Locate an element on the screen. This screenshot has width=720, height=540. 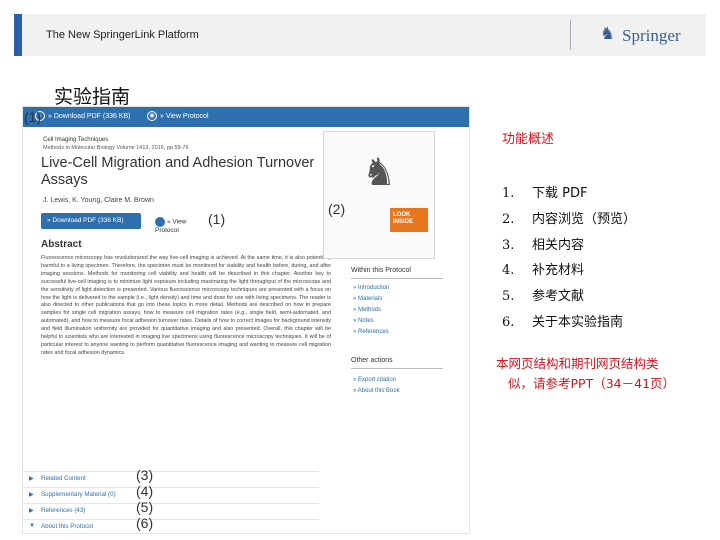
export-citation-link: » Export citation is located at coordinates (374, 380).